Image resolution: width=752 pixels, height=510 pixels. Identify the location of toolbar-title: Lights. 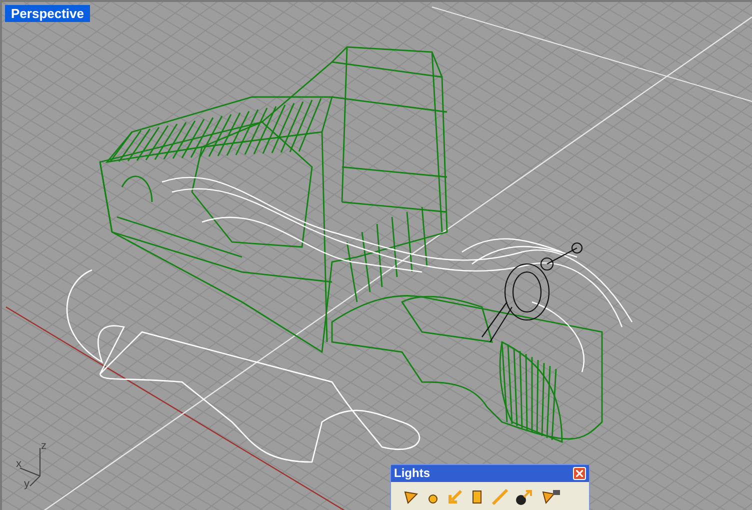
(412, 473).